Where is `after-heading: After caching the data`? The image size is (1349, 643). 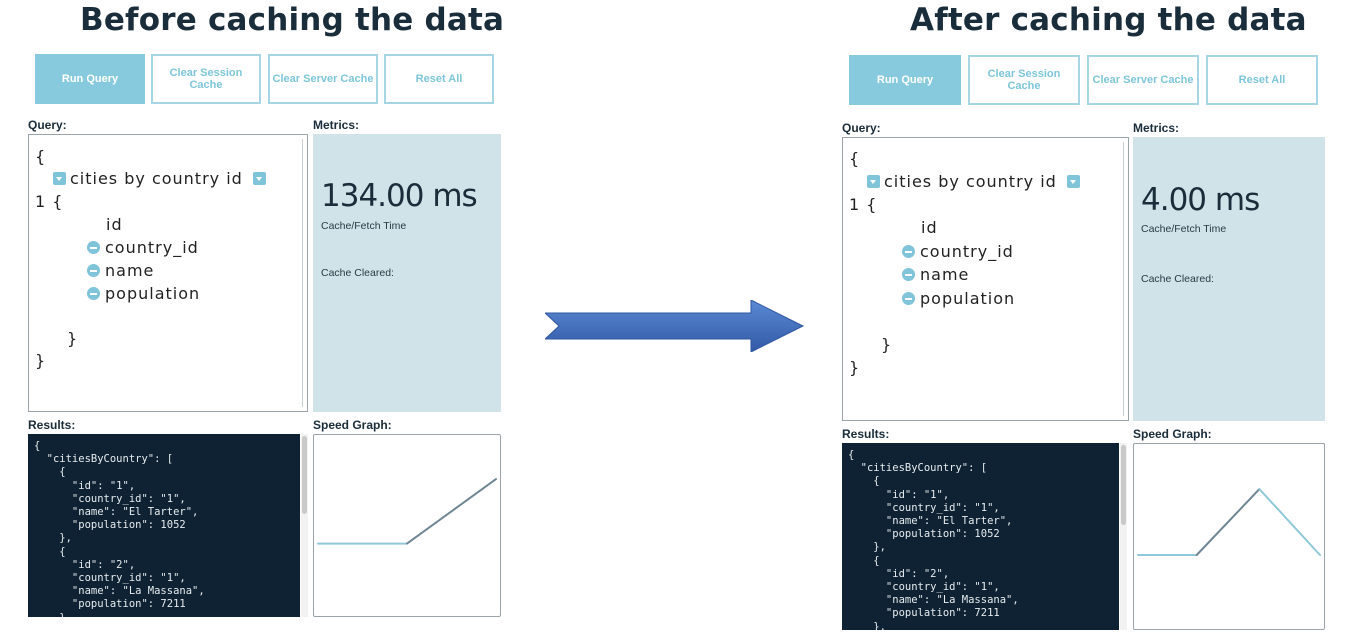 after-heading: After caching the data is located at coordinates (1108, 20).